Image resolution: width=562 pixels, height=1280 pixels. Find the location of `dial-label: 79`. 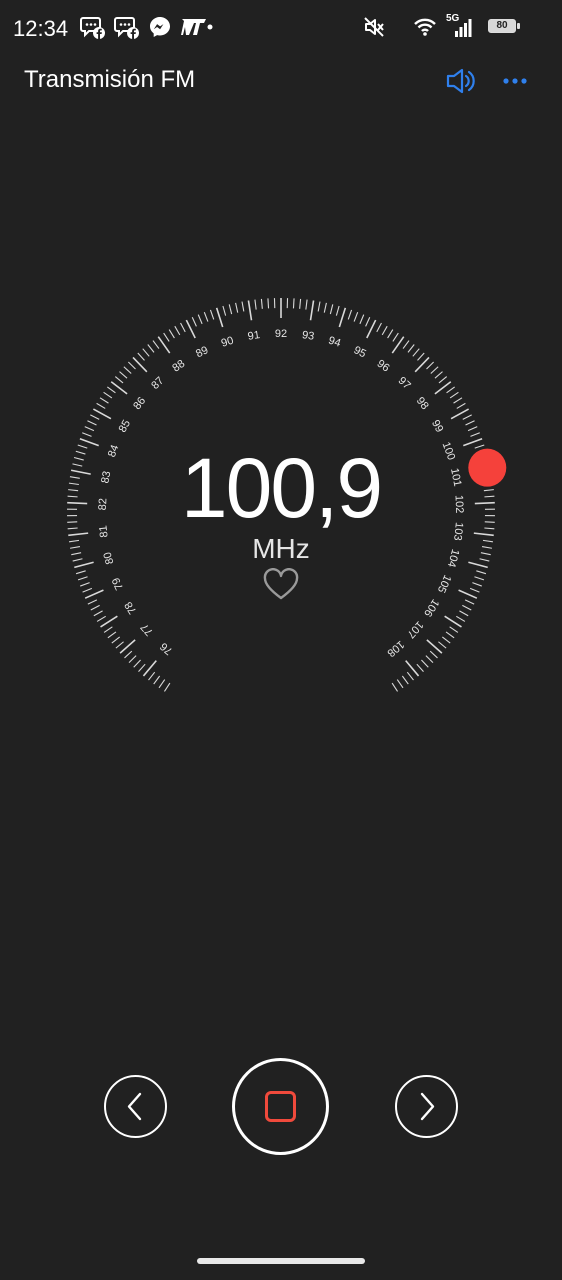

dial-label: 79 is located at coordinates (118, 584).